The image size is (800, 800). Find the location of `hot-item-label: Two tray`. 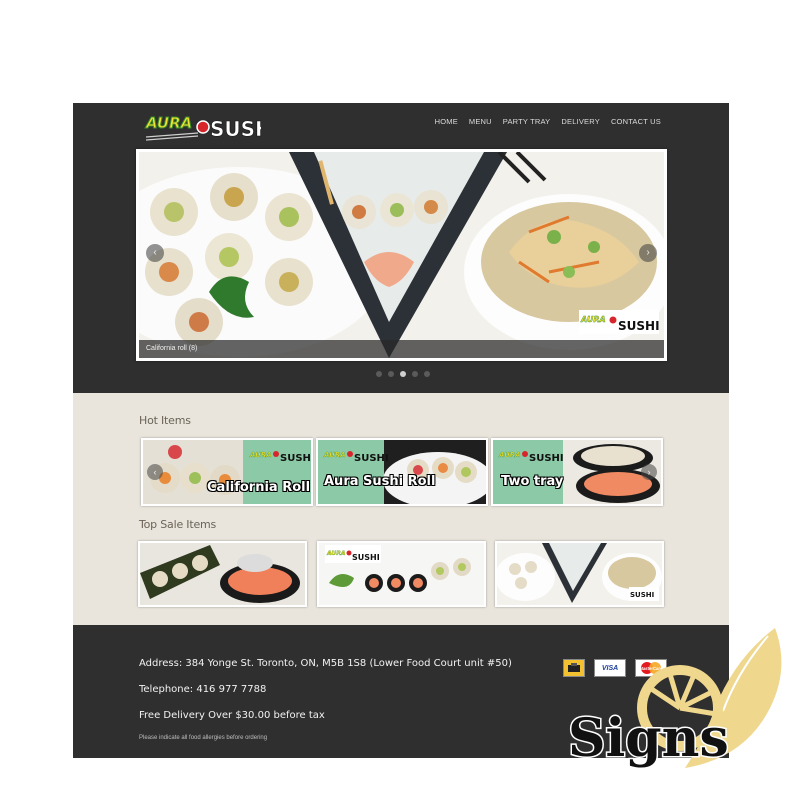

hot-item-label: Two tray is located at coordinates (532, 481).